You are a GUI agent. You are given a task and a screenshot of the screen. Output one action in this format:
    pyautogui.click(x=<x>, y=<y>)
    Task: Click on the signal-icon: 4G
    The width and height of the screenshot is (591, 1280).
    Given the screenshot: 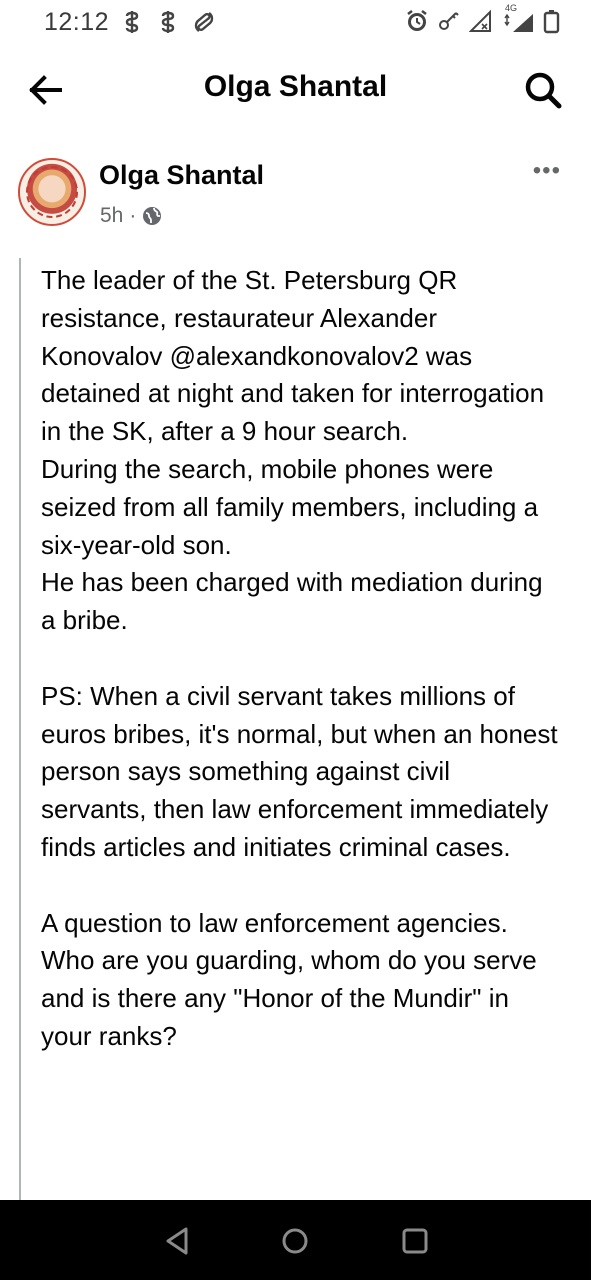 What is the action you would take?
    pyautogui.click(x=518, y=18)
    